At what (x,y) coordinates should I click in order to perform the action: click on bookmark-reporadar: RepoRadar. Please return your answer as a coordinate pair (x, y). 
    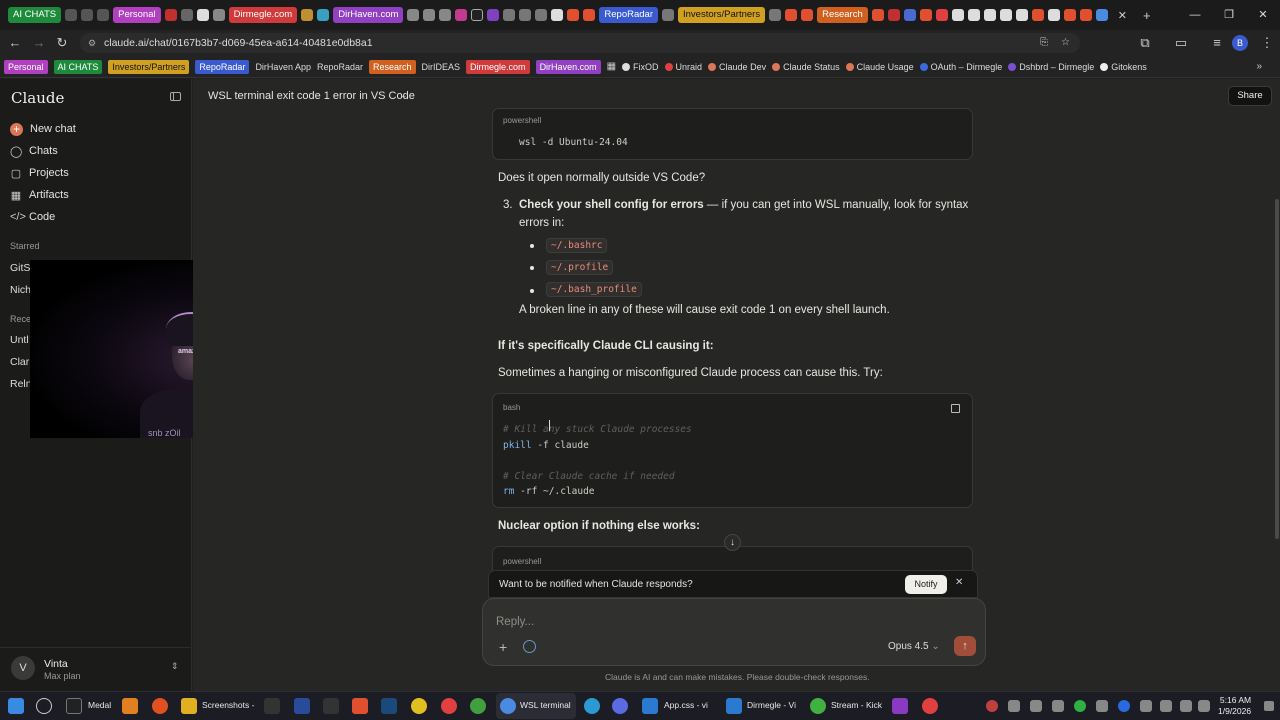
    Looking at the image, I should click on (340, 67).